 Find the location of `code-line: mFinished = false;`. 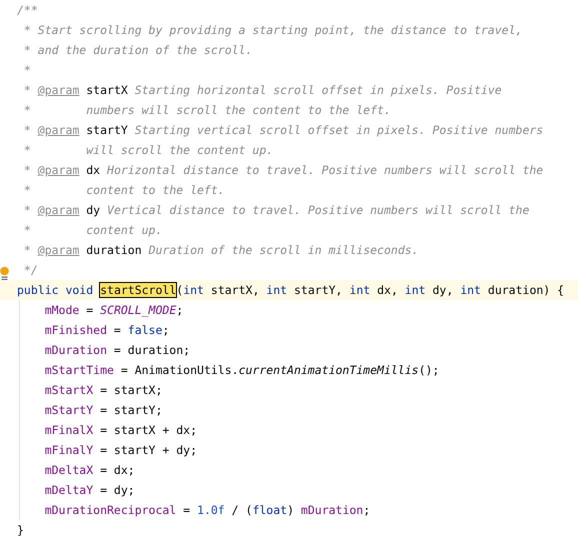

code-line: mFinished = false; is located at coordinates (107, 330).